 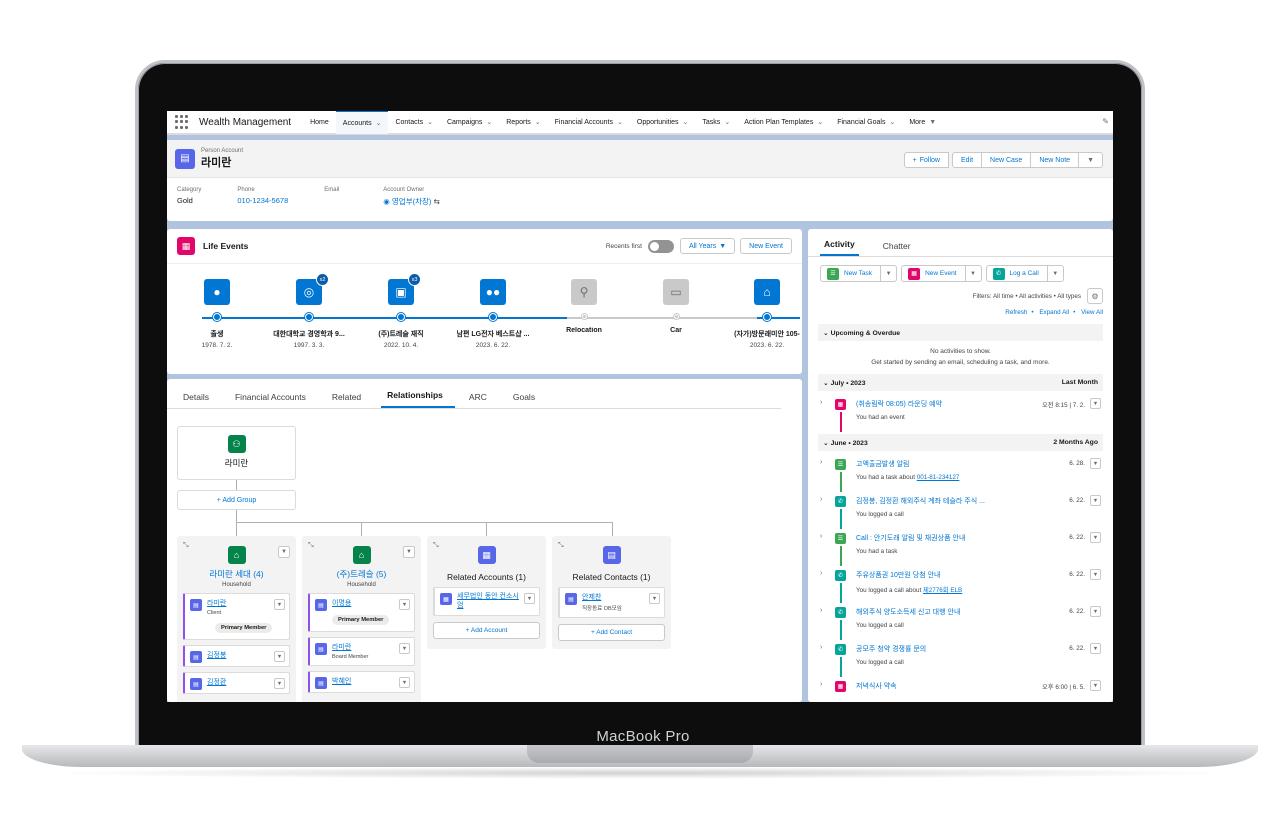 I want to click on life-event-job: ▣ x3 (주)트레슬 재직 2022. 10. 4., so click(x=401, y=311).